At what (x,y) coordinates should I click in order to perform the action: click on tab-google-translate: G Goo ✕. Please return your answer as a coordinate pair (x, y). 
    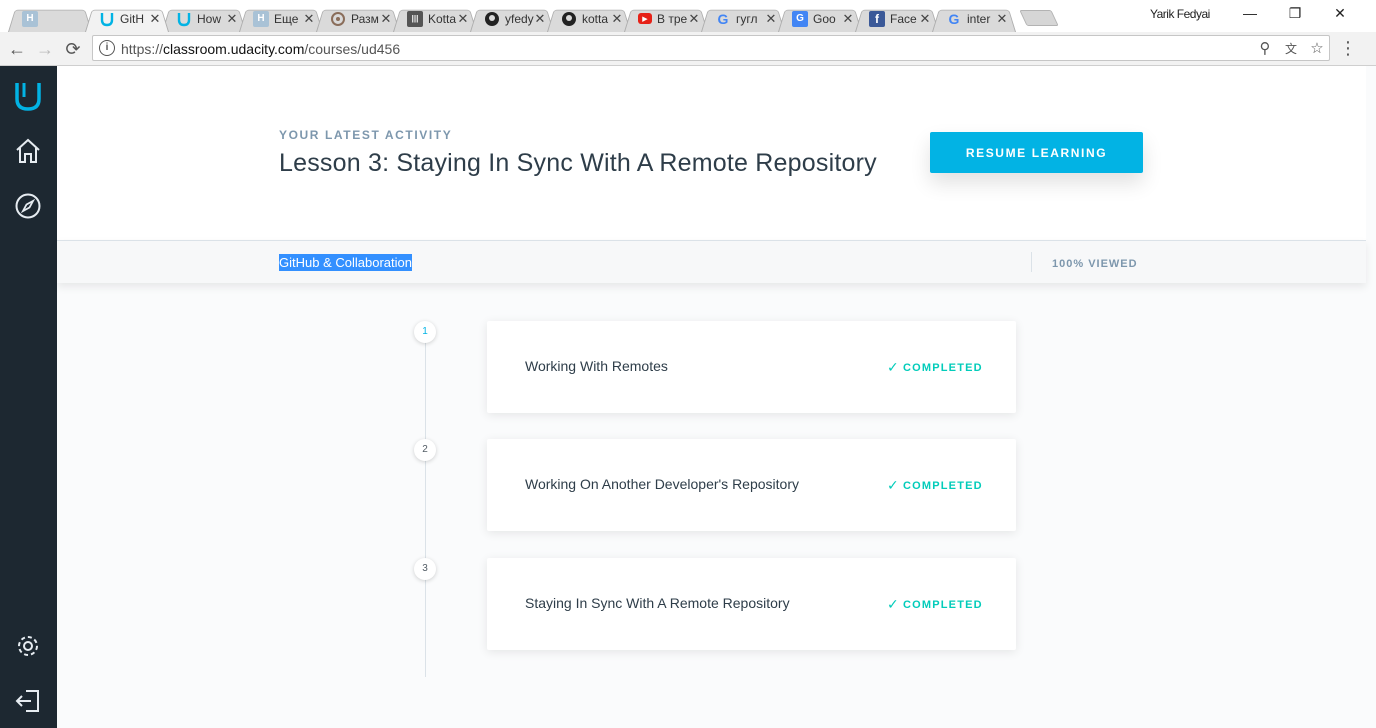
    Looking at the image, I should click on (820, 18).